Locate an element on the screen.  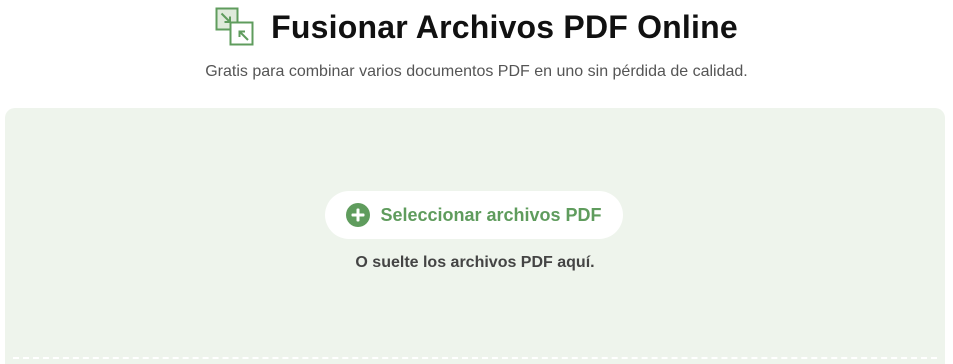
select-files-label: Seleccionar archivos PDF is located at coordinates (491, 214).